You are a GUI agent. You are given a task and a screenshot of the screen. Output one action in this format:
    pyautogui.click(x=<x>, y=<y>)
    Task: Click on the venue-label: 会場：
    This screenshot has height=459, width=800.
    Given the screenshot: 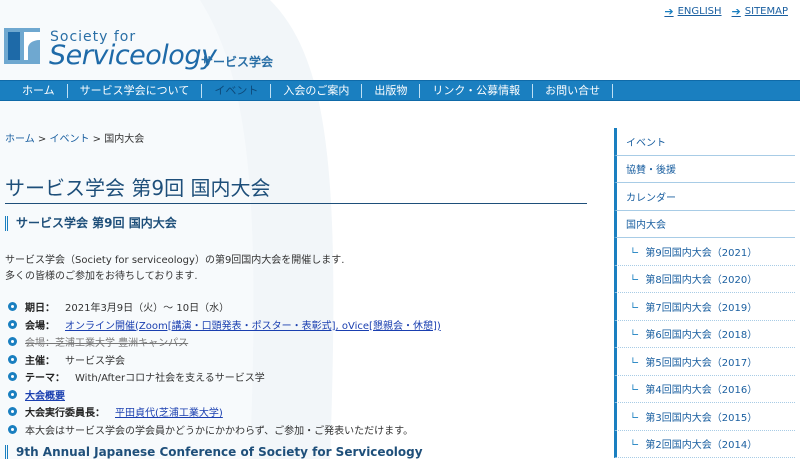 What is the action you would take?
    pyautogui.click(x=40, y=326)
    